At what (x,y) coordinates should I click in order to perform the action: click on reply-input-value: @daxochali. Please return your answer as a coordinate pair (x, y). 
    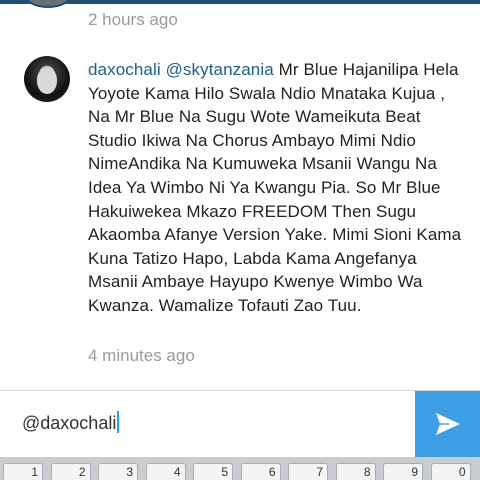
    Looking at the image, I should click on (69, 423).